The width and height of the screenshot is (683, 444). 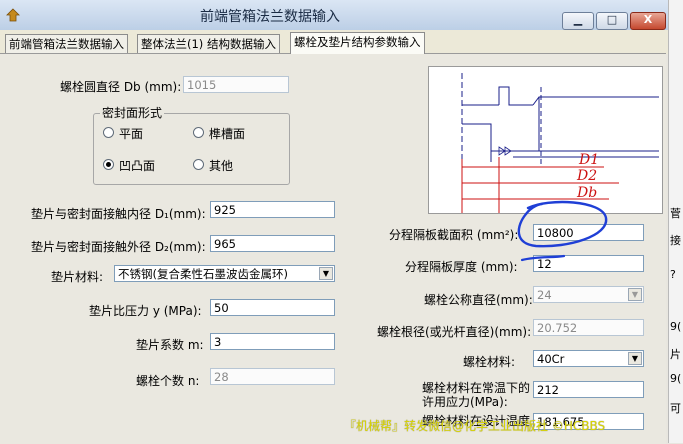 I want to click on gasket-pressure-input: 50, so click(x=272, y=307).